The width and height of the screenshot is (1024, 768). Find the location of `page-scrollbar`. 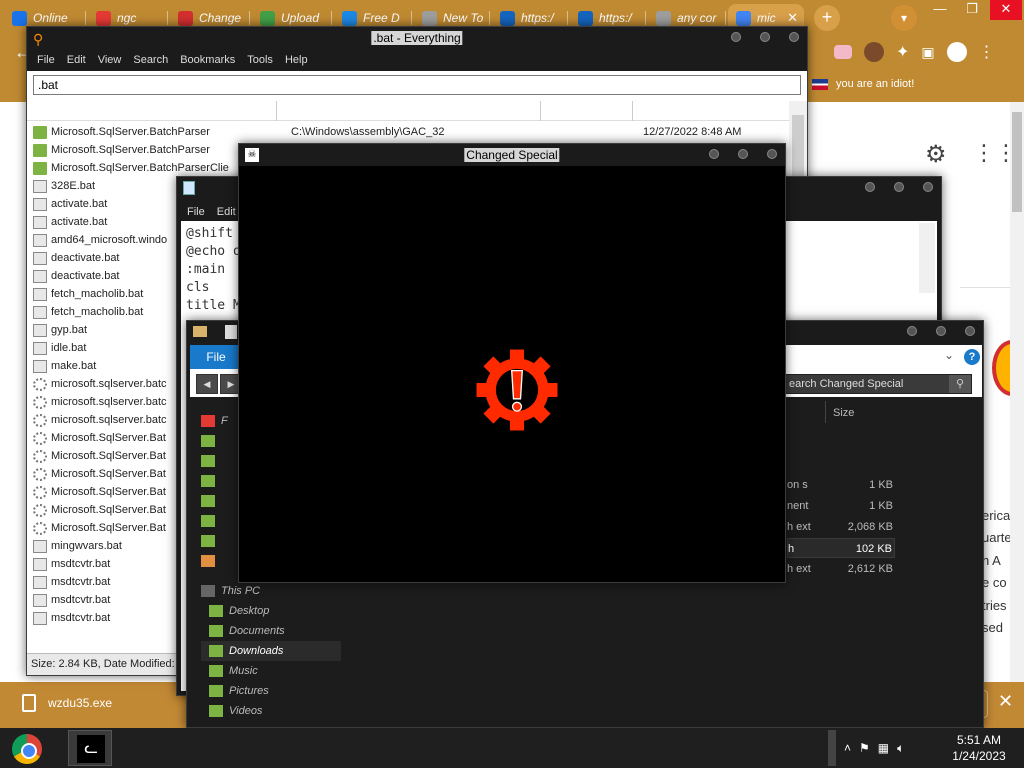

page-scrollbar is located at coordinates (1017, 392).